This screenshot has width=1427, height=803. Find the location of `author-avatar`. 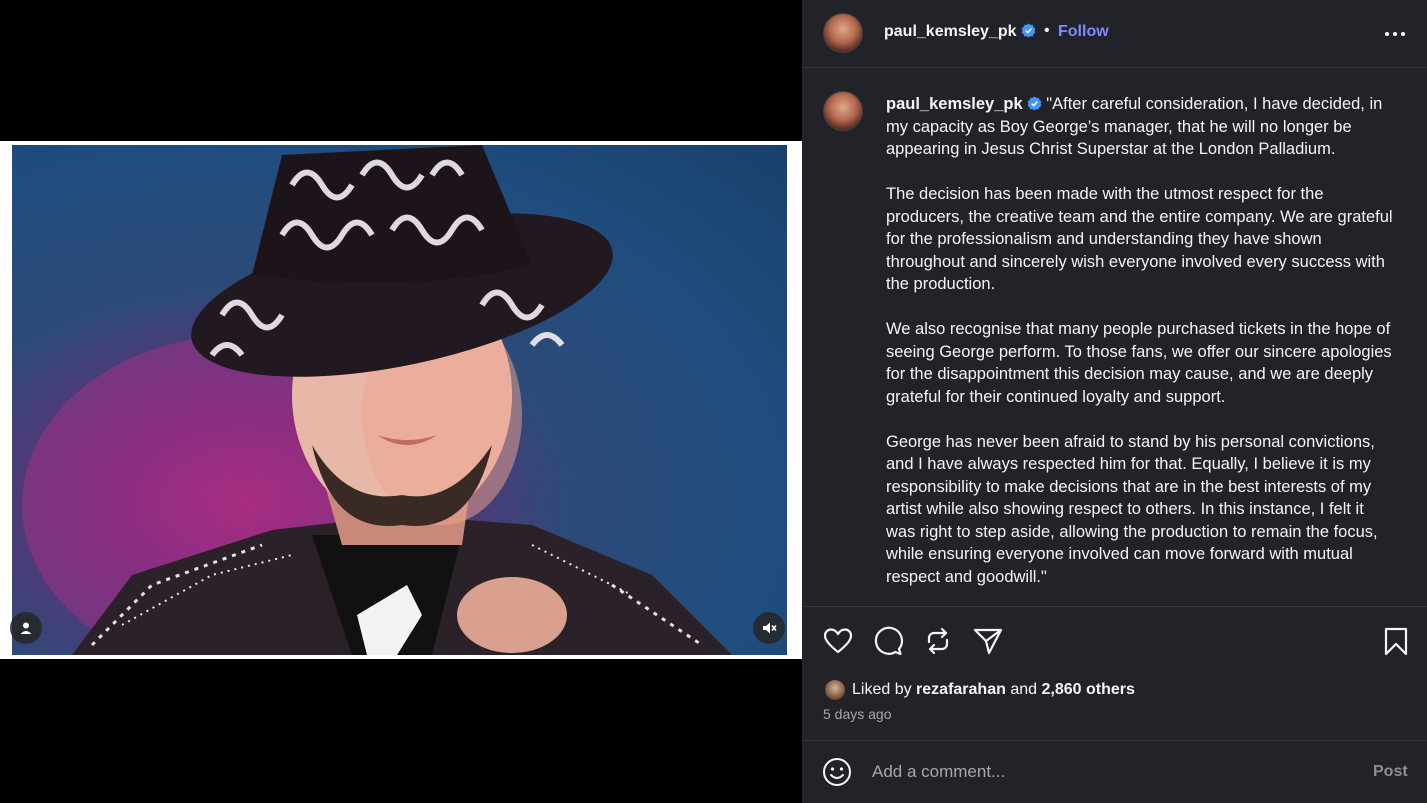

author-avatar is located at coordinates (843, 33).